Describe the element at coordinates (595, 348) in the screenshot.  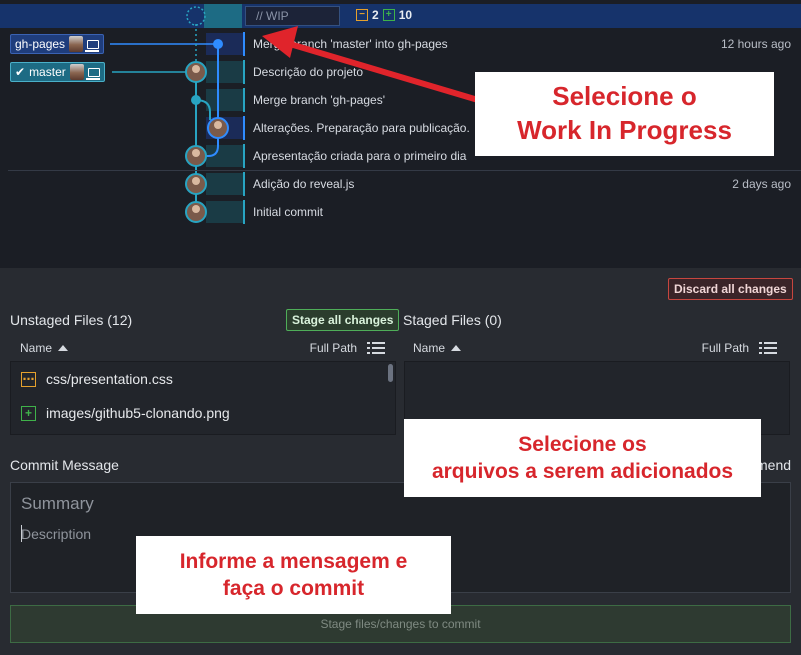
I see `staged-column-header: Name Full Path` at that location.